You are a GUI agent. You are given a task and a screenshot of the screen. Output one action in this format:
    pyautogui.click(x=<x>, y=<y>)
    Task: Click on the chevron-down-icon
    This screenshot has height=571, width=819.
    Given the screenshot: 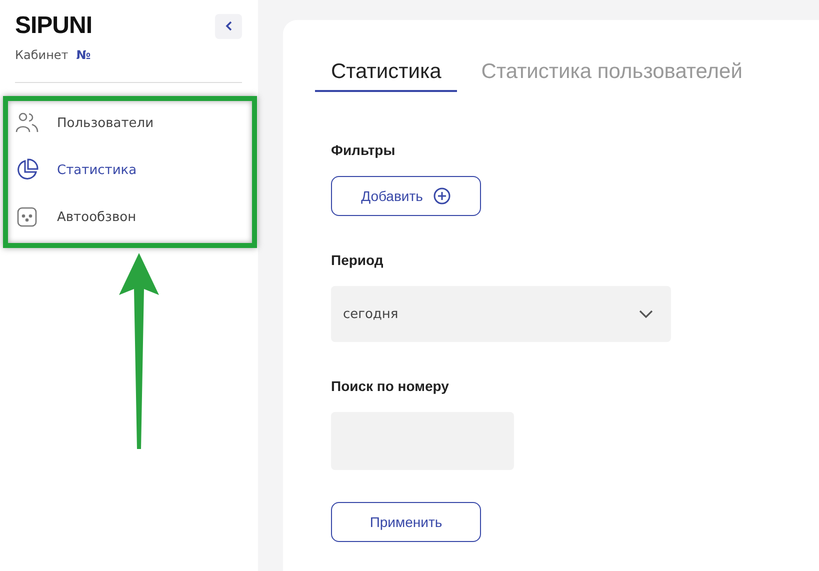 What is the action you would take?
    pyautogui.click(x=646, y=314)
    